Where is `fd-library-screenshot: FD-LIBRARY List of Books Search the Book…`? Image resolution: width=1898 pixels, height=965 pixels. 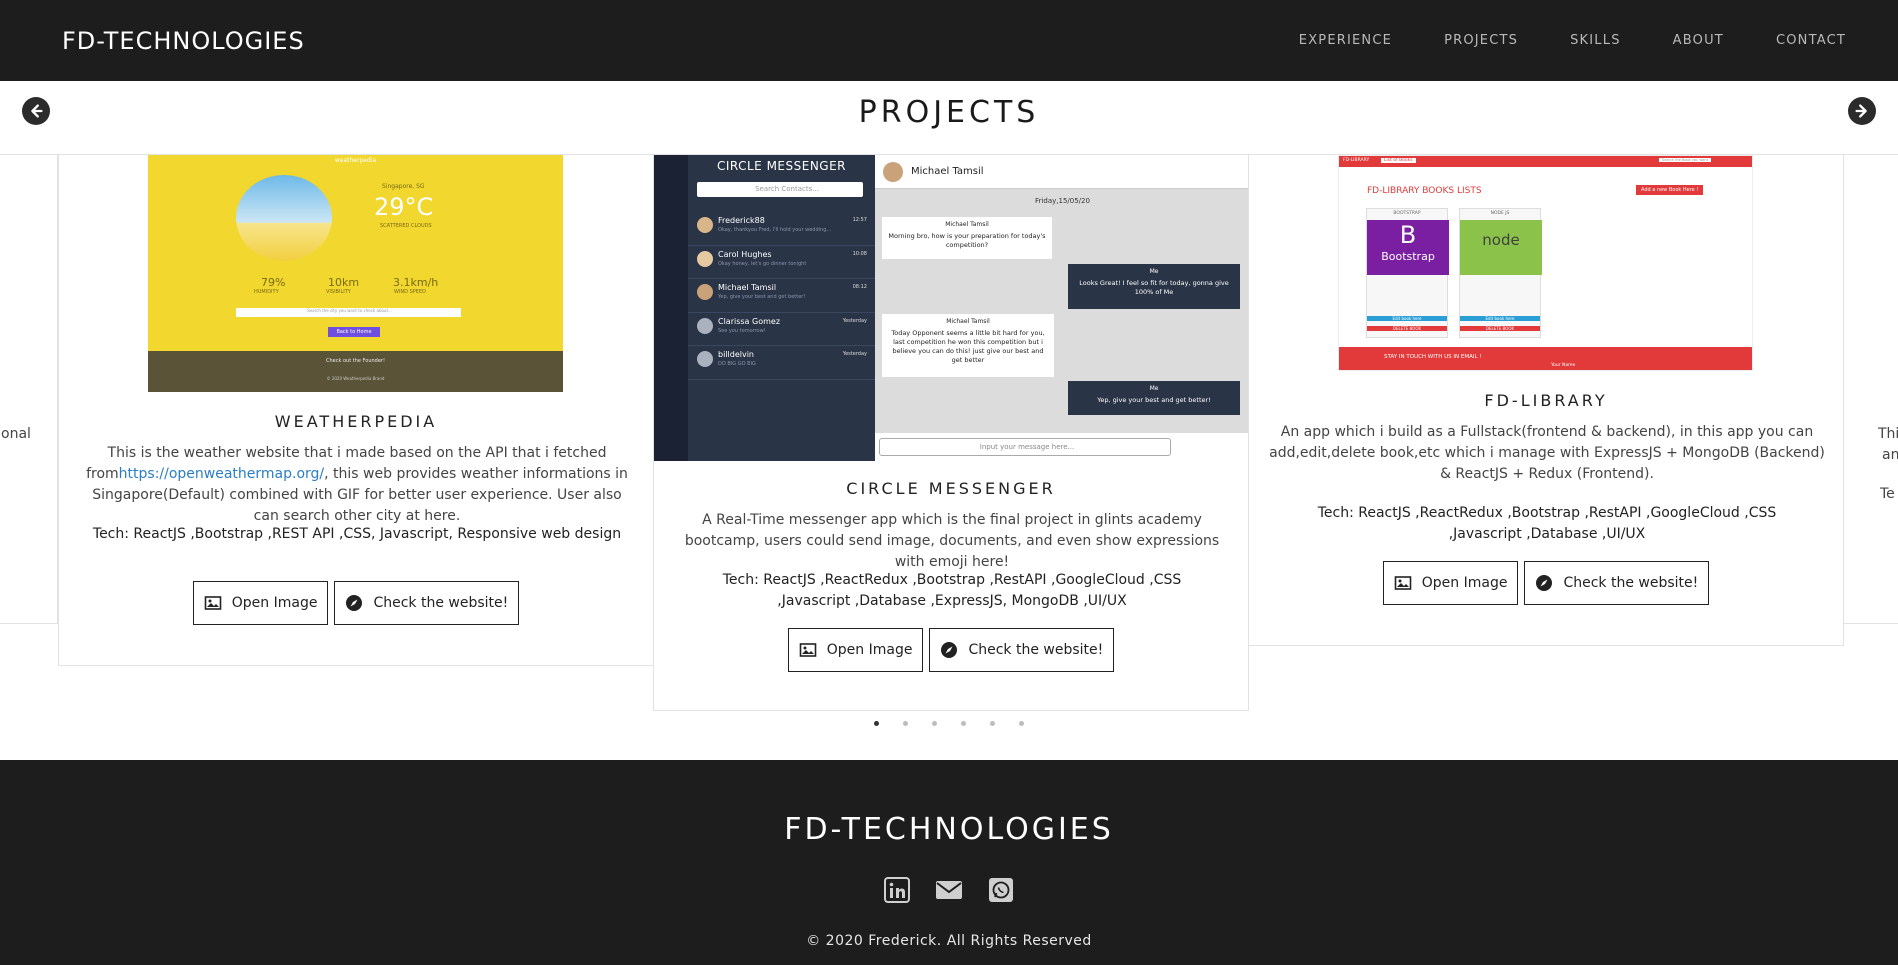
fd-library-screenshot: FD-LIBRARY List of Books Search the Book… is located at coordinates (1545, 263).